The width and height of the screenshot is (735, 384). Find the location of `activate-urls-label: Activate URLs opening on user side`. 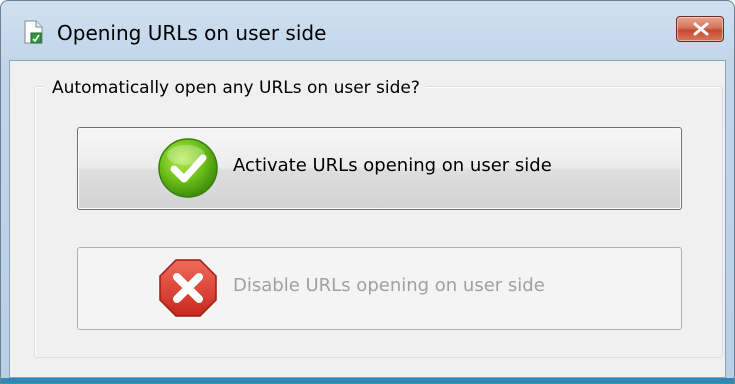

activate-urls-label: Activate URLs opening on user side is located at coordinates (392, 165).